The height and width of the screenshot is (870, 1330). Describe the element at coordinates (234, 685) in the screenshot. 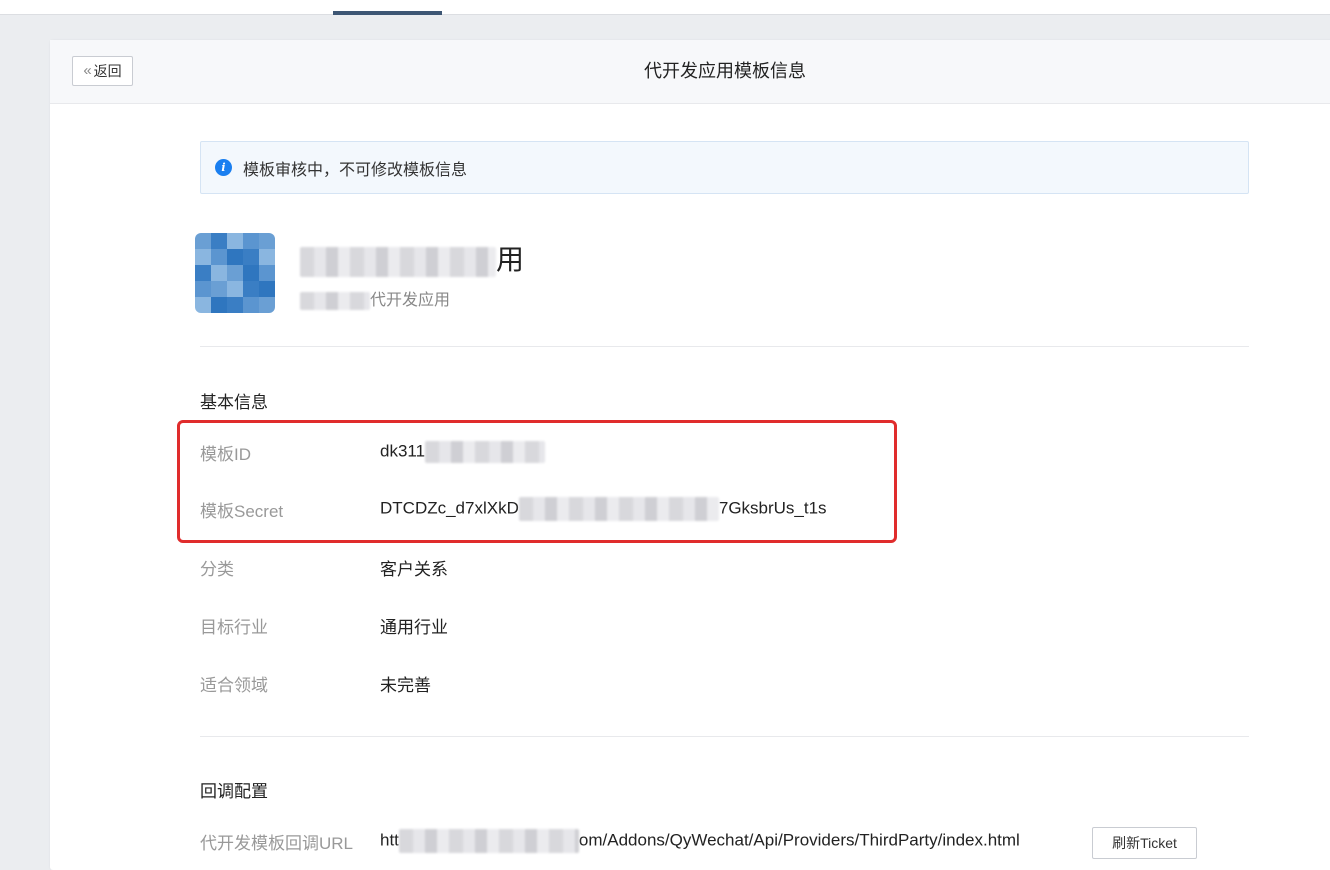

I see `field-label: 适合领域` at that location.